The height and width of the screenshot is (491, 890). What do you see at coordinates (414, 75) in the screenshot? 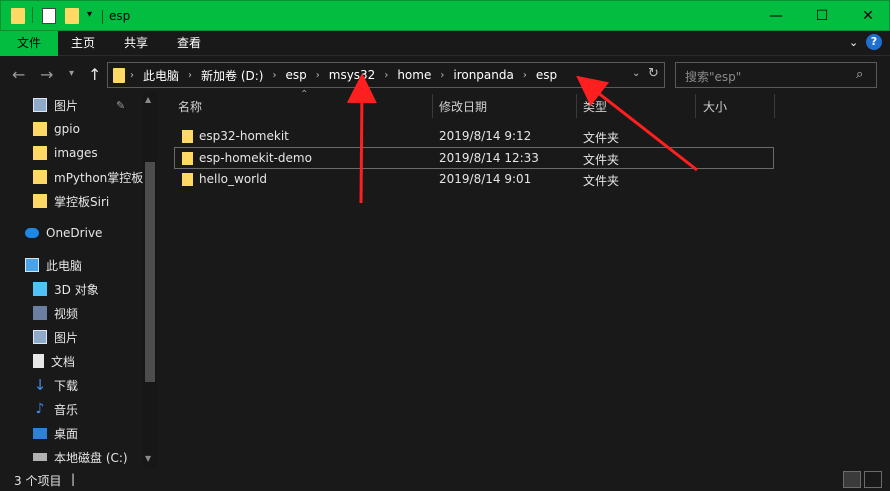
I see `breadcrumb-home: home` at bounding box center [414, 75].